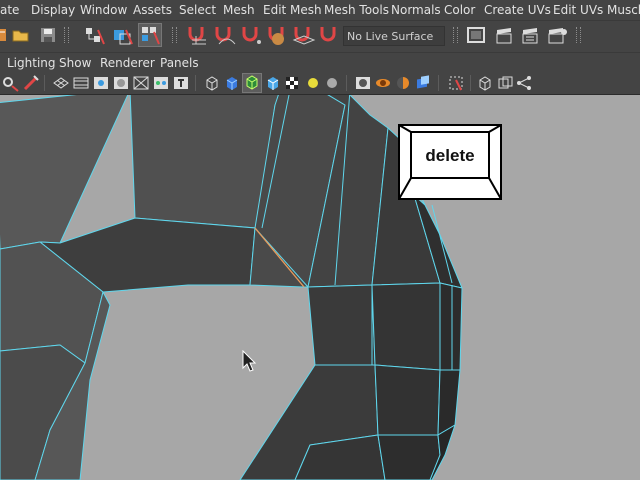 The height and width of the screenshot is (480, 640). Describe the element at coordinates (524, 83) in the screenshot. I see `xray-joints-icon` at that location.